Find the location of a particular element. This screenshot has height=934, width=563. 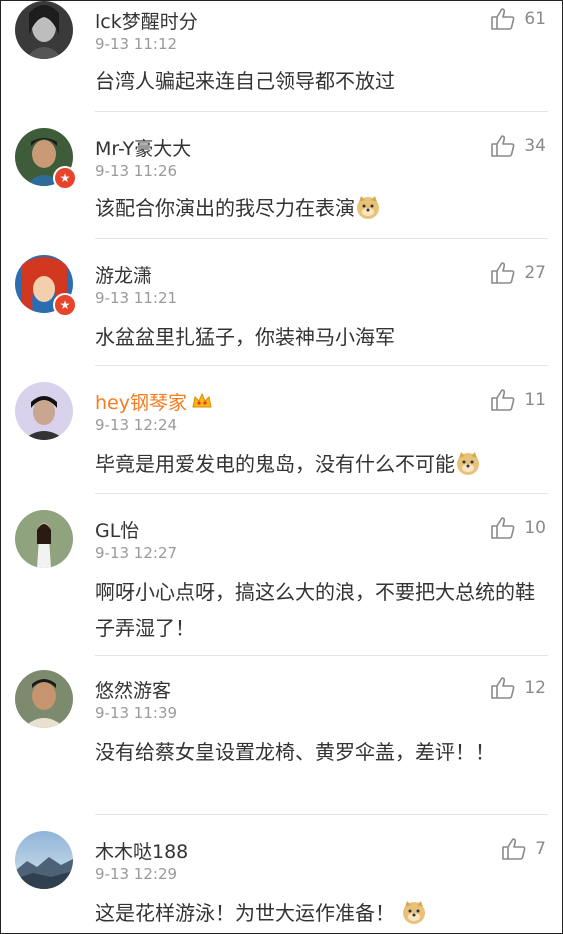

like-count: 10 is located at coordinates (535, 528).